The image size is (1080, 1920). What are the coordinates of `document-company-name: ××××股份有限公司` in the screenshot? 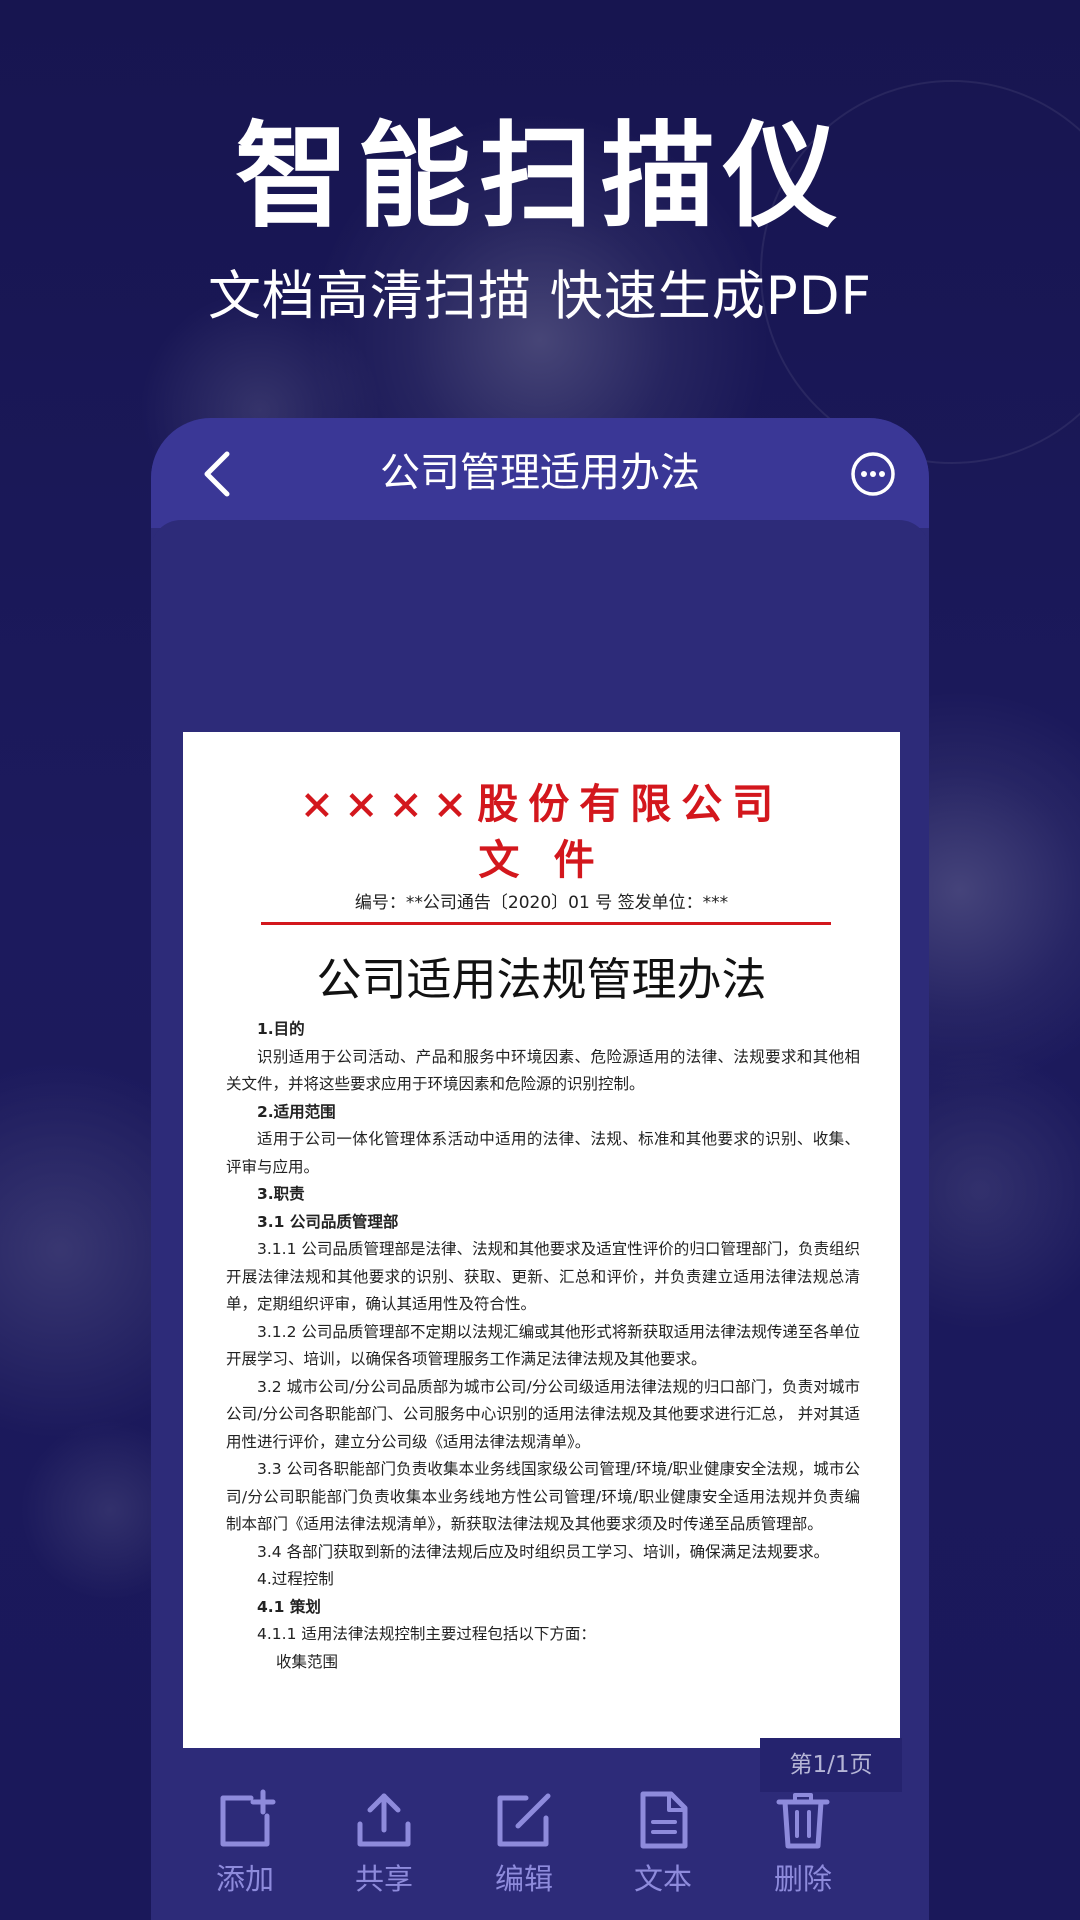 It's located at (541, 804).